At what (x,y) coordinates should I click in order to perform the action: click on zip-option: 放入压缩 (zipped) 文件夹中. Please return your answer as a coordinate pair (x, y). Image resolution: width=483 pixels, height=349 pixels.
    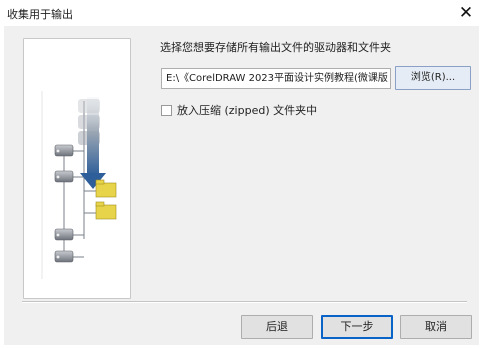
    Looking at the image, I should click on (239, 110).